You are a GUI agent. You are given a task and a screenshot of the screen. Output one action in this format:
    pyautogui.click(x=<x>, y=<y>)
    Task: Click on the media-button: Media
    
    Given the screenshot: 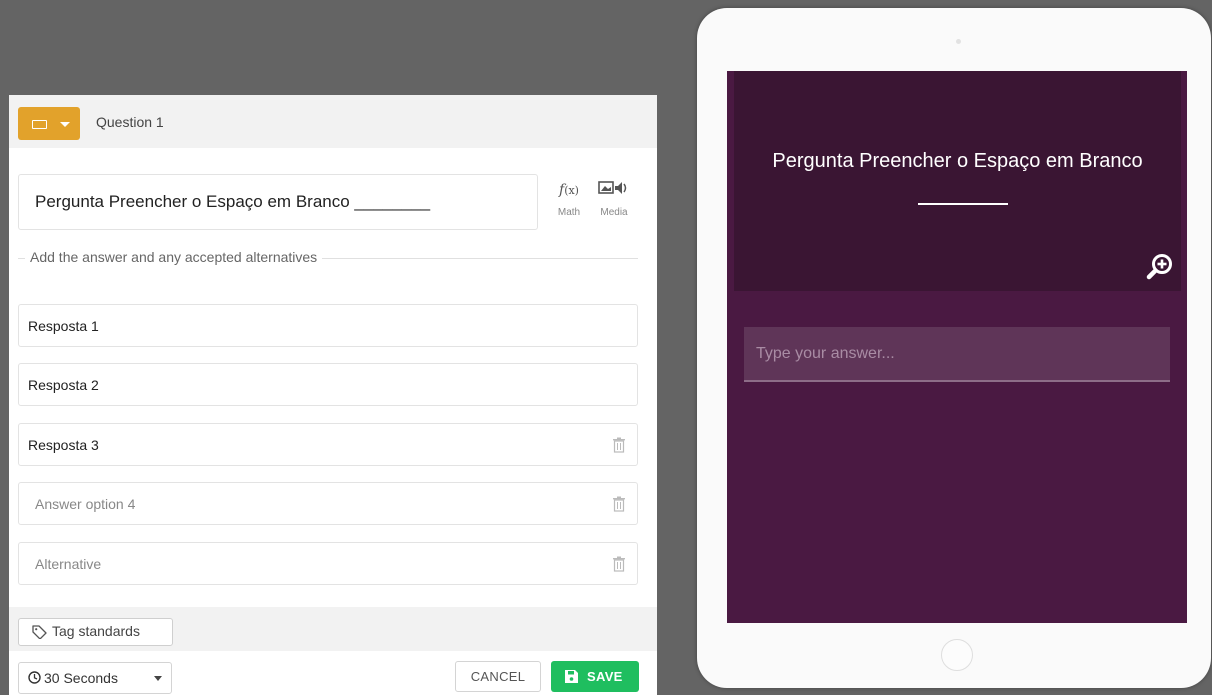 What is the action you would take?
    pyautogui.click(x=614, y=198)
    